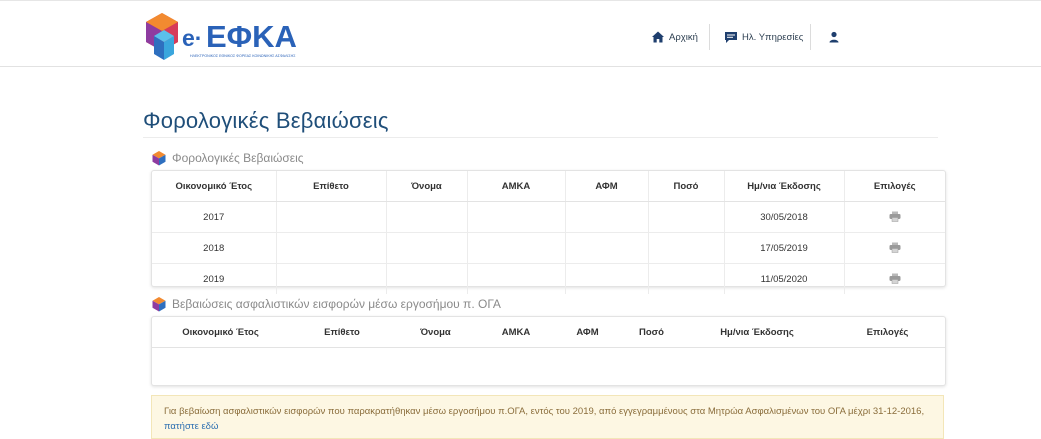  What do you see at coordinates (658, 37) in the screenshot?
I see `home-icon` at bounding box center [658, 37].